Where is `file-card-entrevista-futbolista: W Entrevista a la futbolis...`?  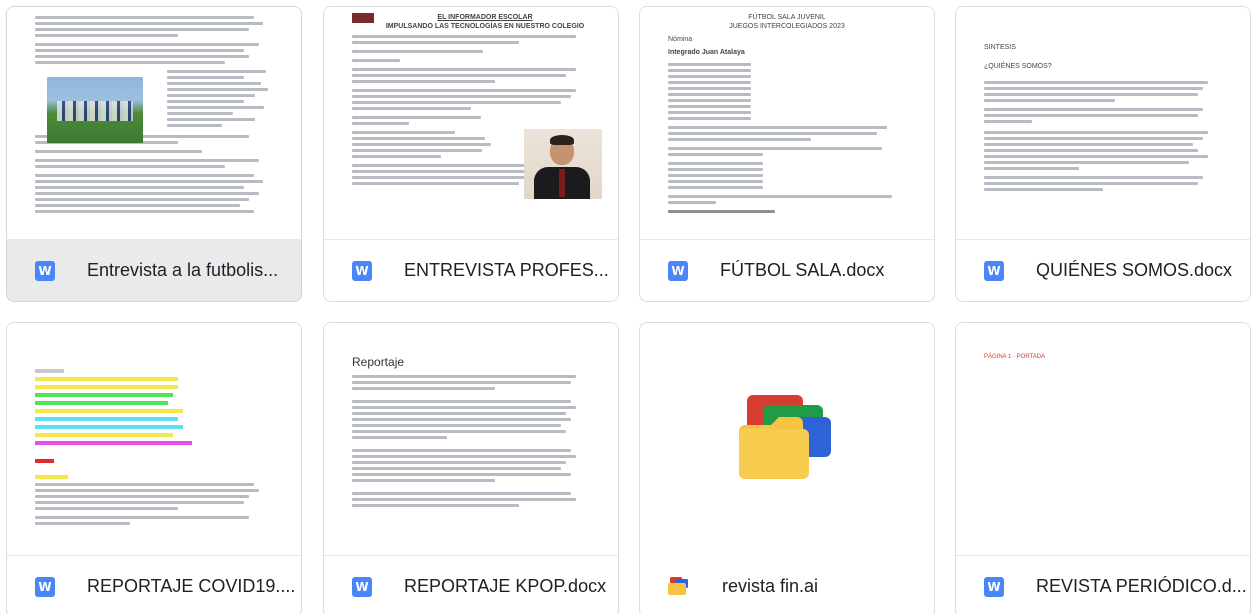
file-card-entrevista-futbolista: W Entrevista a la futbolis... is located at coordinates (154, 154).